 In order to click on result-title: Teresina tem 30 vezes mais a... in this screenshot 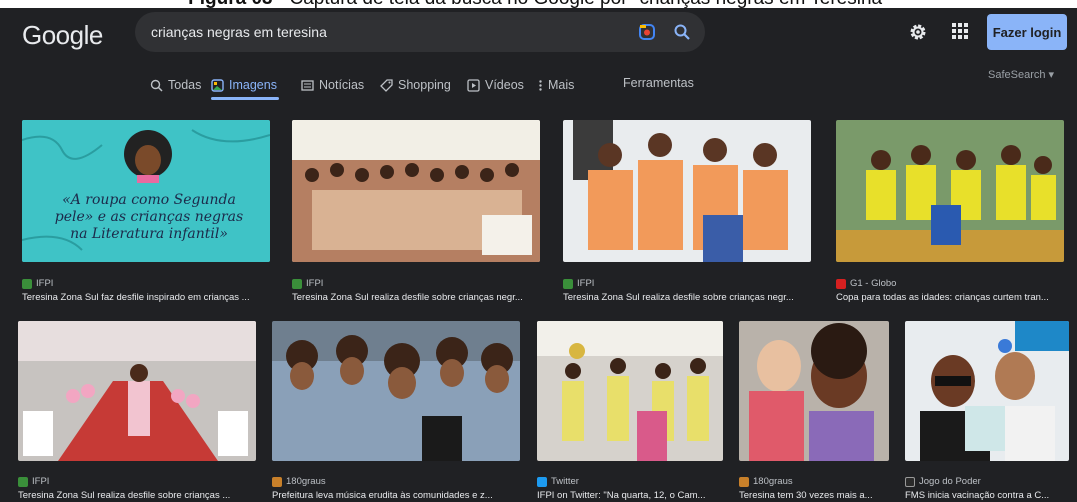, I will do `click(814, 495)`.